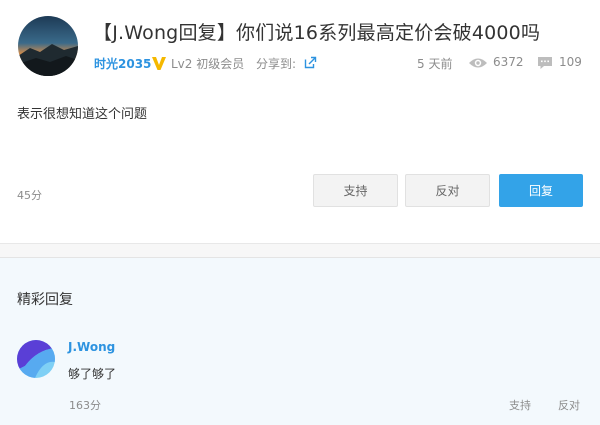 The image size is (600, 425). I want to click on section-title: 精彩回复, so click(45, 300).